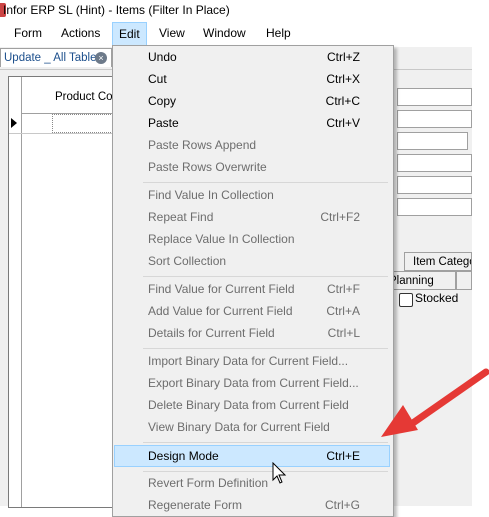  Describe the element at coordinates (163, 123) in the screenshot. I see `menu-item-label: Paste` at that location.